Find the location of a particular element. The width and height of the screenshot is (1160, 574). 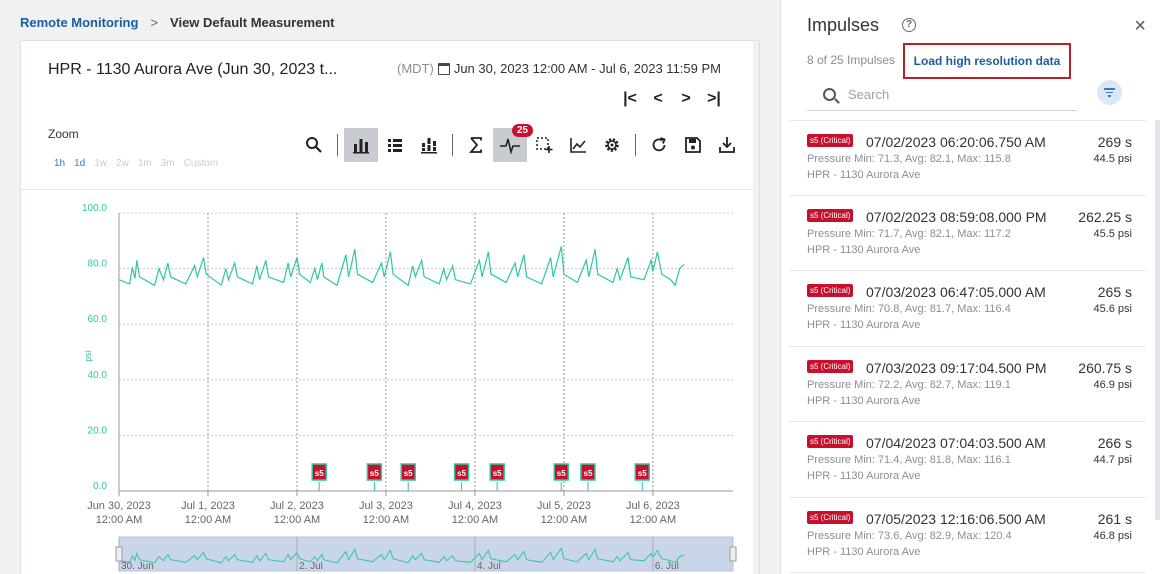

download-button is located at coordinates (727, 145).